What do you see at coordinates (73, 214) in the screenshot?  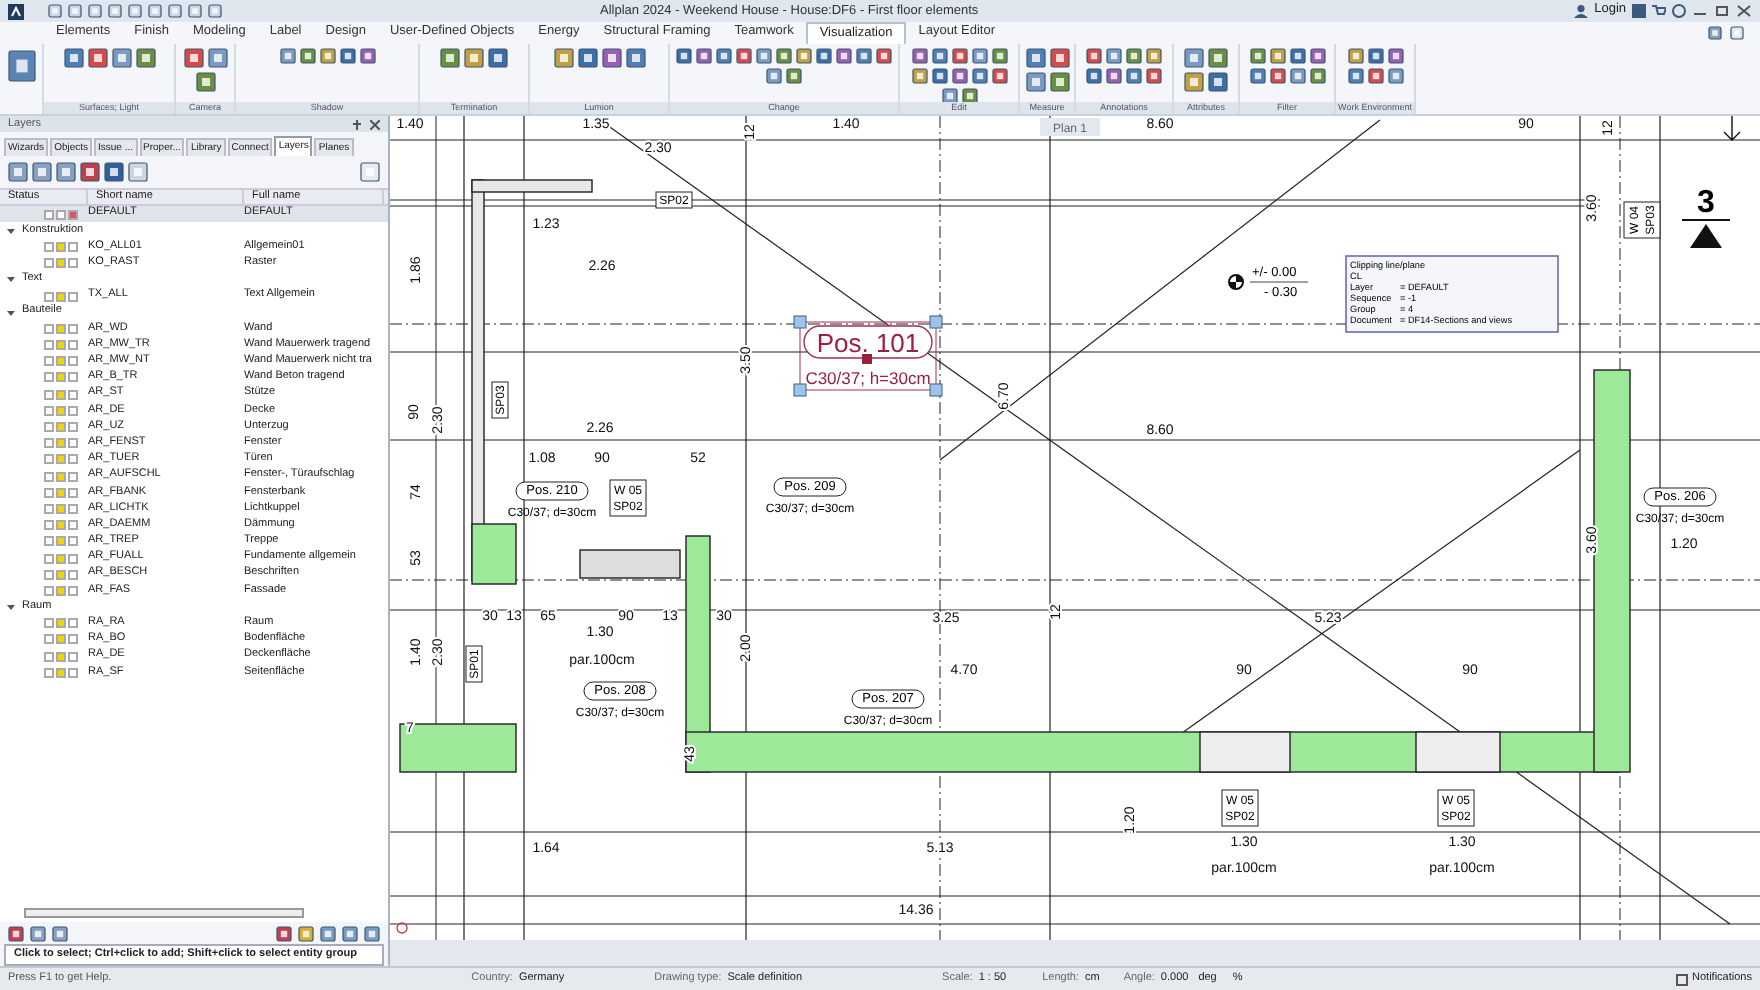 I see `status-box-icon` at bounding box center [73, 214].